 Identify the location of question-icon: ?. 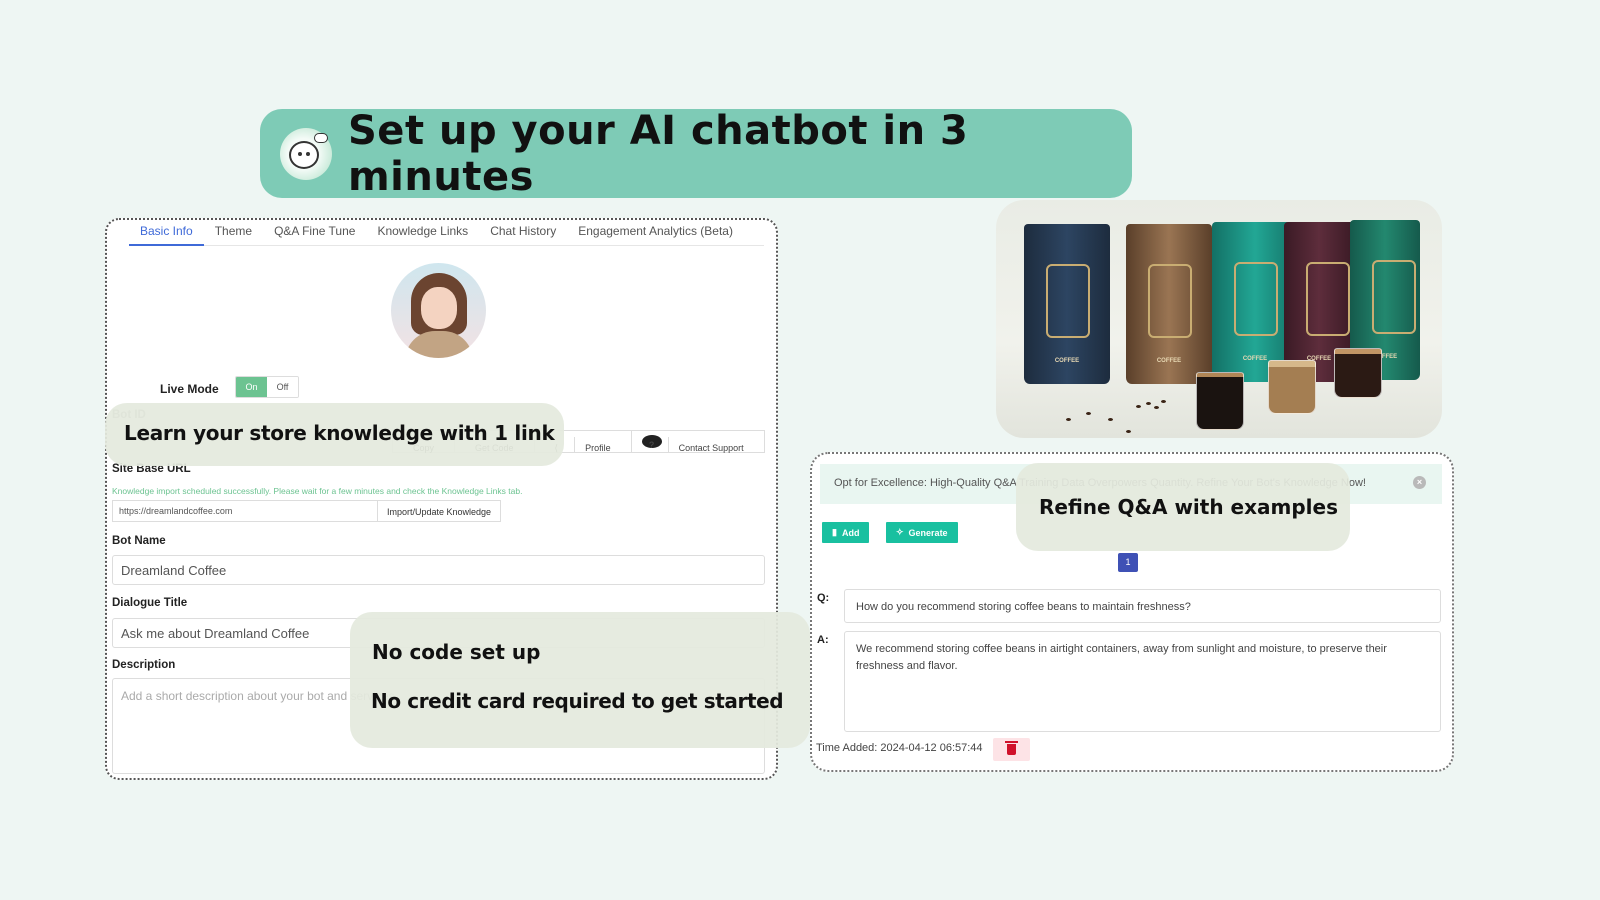
(651, 442).